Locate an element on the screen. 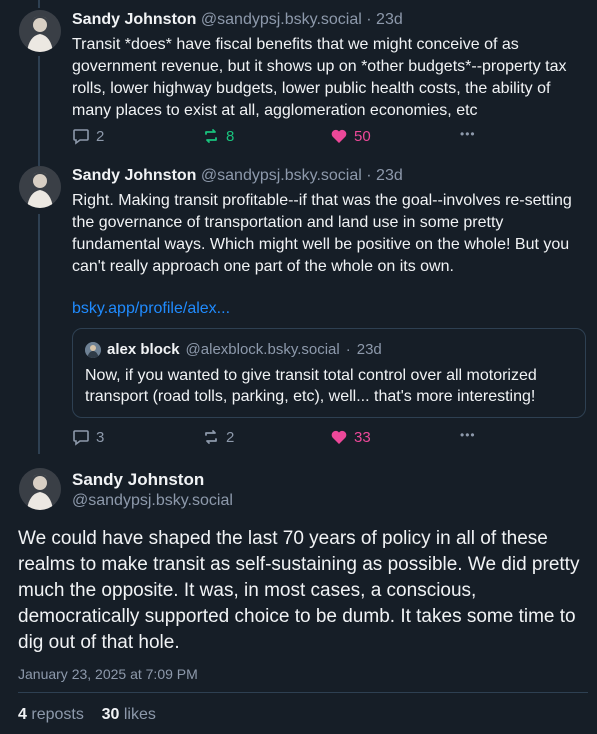  like-button: 50 is located at coordinates (350, 136).